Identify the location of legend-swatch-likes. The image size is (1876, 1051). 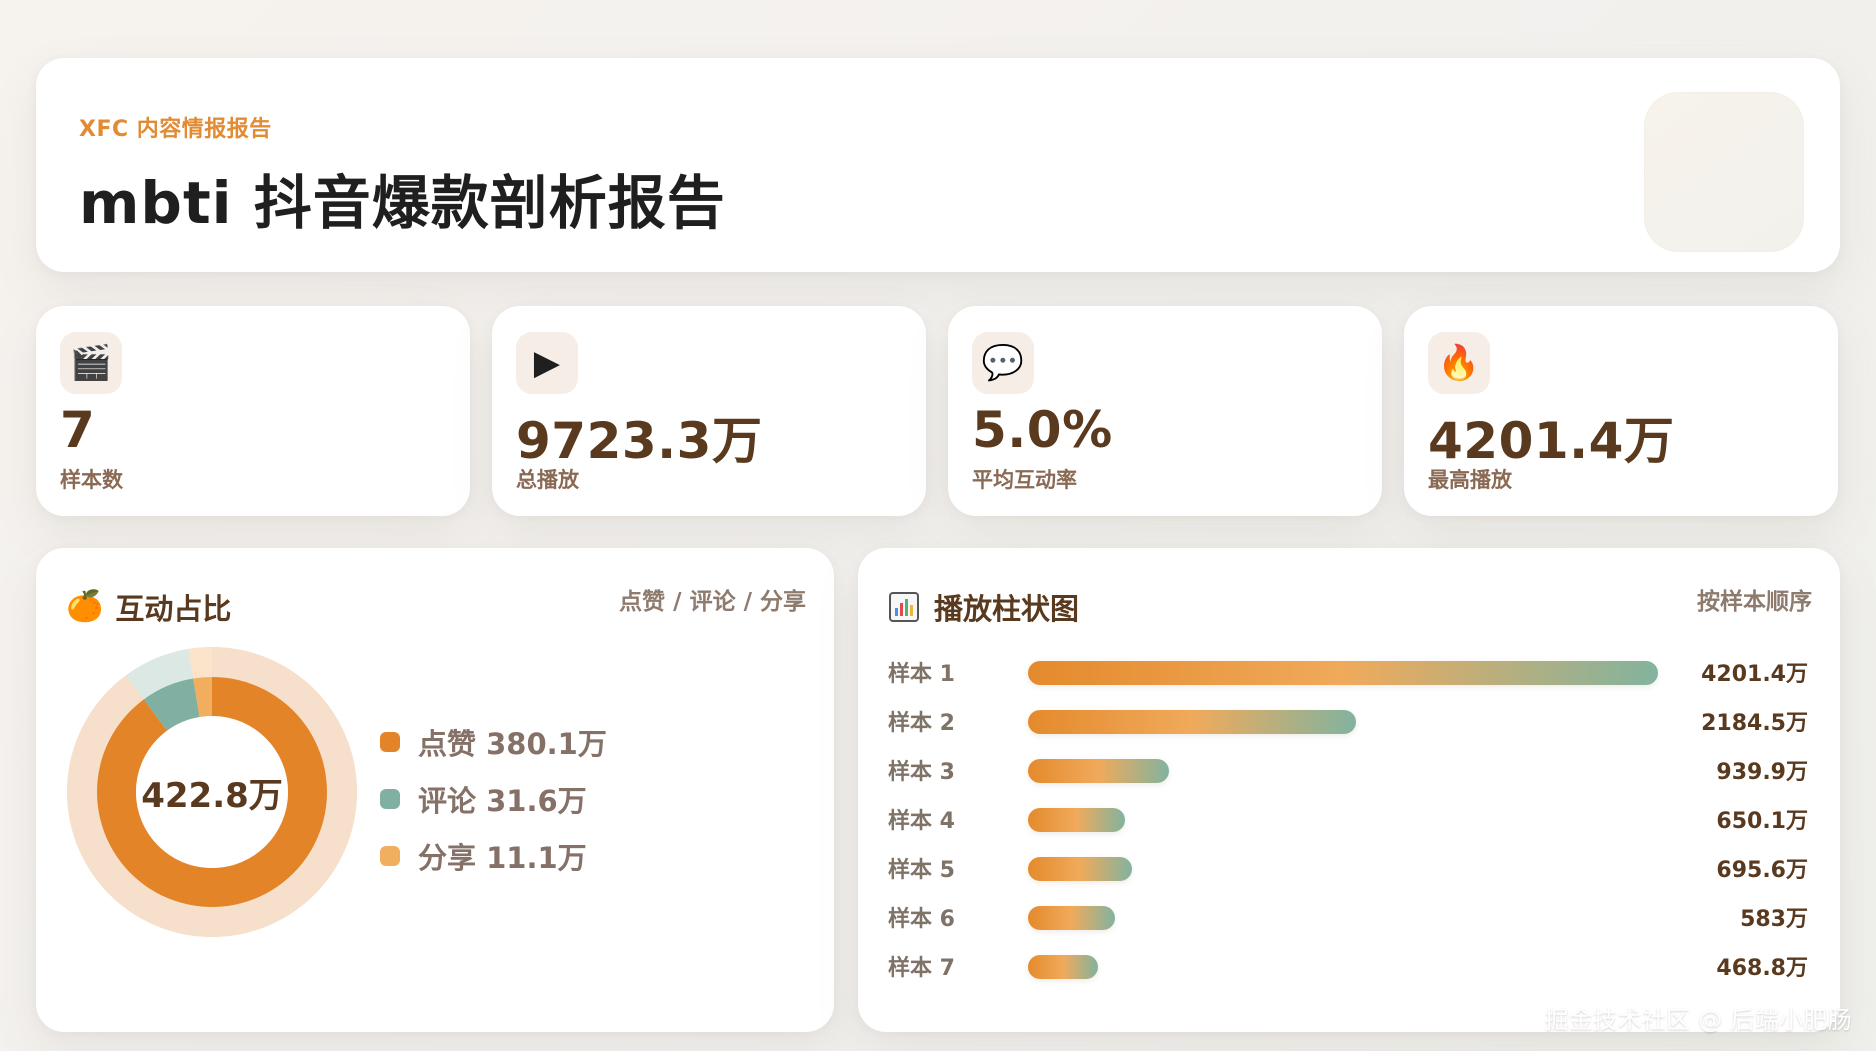
(390, 741).